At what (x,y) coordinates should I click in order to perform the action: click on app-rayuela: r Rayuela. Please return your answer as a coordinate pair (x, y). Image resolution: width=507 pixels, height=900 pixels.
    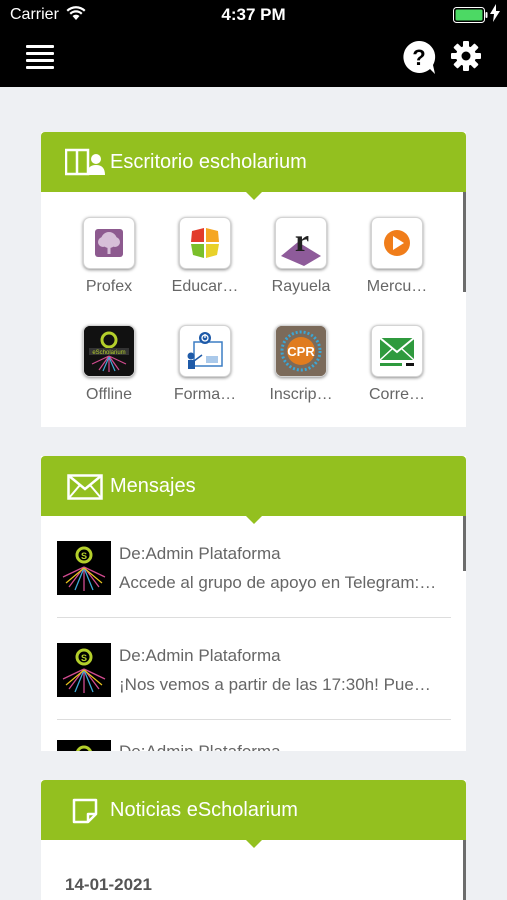
    Looking at the image, I should click on (301, 256).